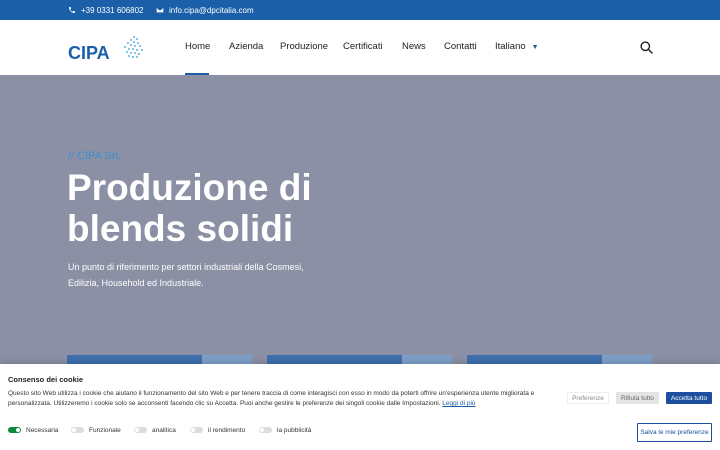 This screenshot has height=450, width=720. I want to click on nav-home: Home, so click(197, 46).